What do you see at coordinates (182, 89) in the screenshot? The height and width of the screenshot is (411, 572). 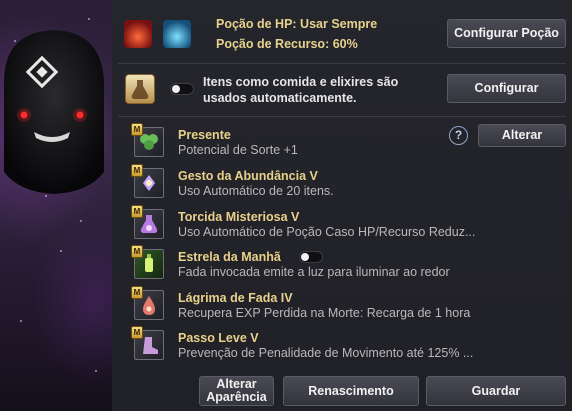 I see `auto-items-toggle` at bounding box center [182, 89].